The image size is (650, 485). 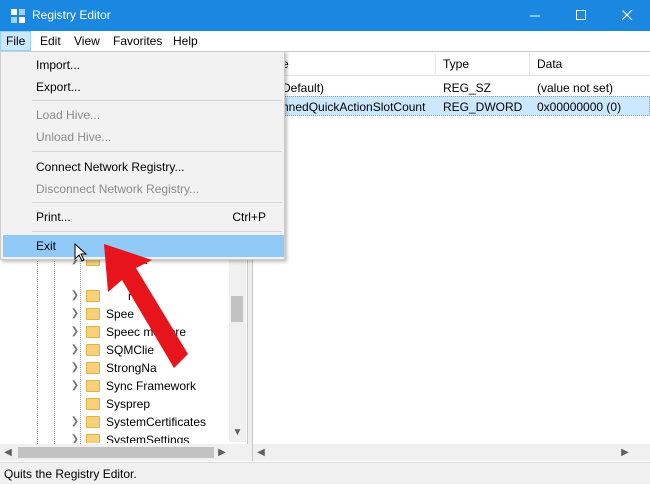 I want to click on value-name: Default), so click(x=303, y=88).